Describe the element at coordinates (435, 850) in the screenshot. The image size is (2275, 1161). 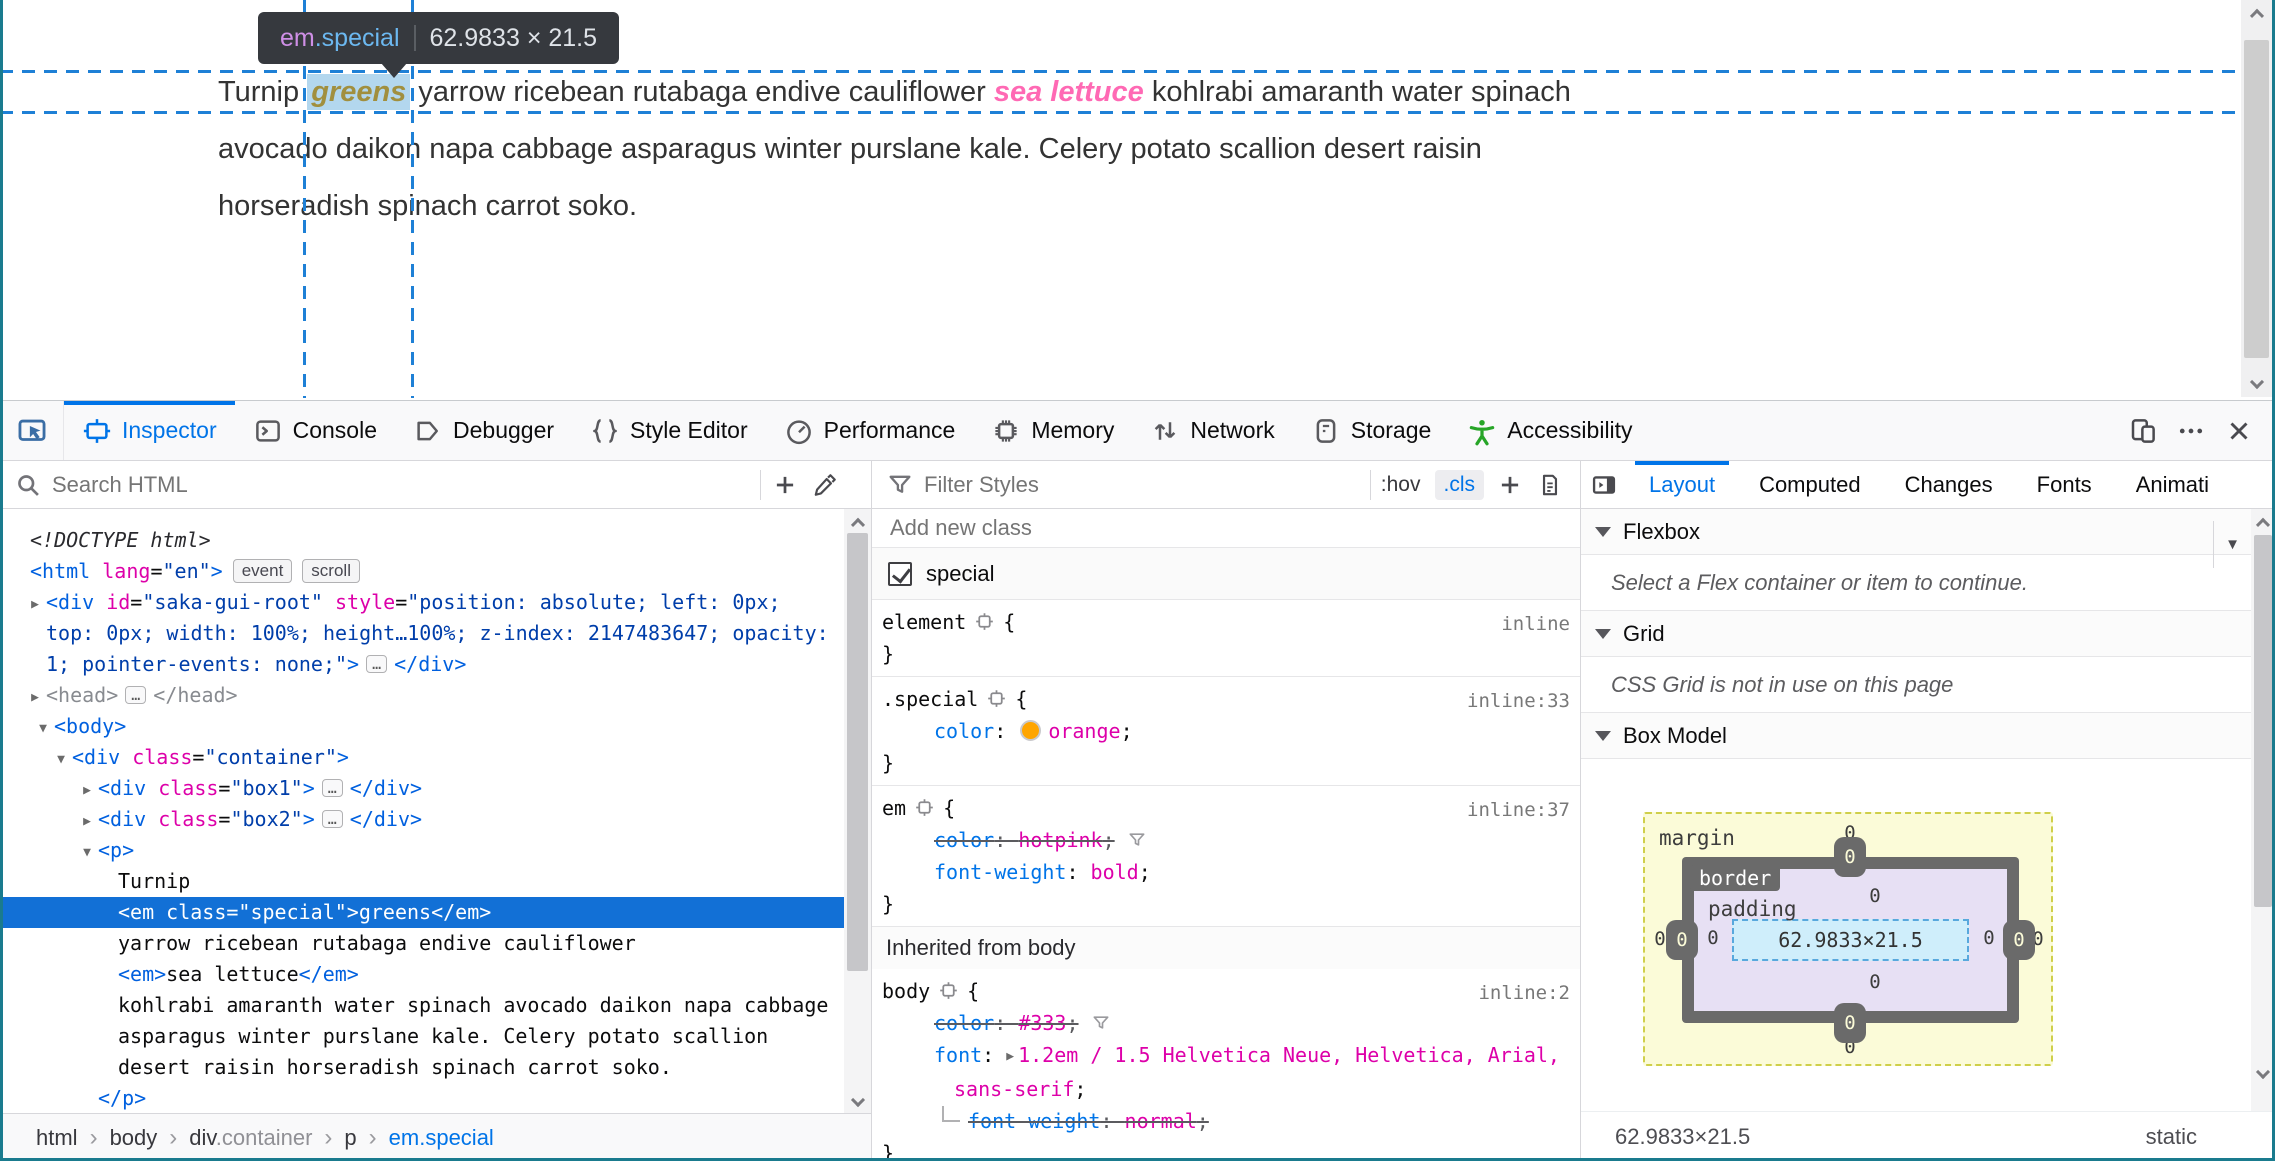
I see `markup-row: ▼ <p>` at that location.